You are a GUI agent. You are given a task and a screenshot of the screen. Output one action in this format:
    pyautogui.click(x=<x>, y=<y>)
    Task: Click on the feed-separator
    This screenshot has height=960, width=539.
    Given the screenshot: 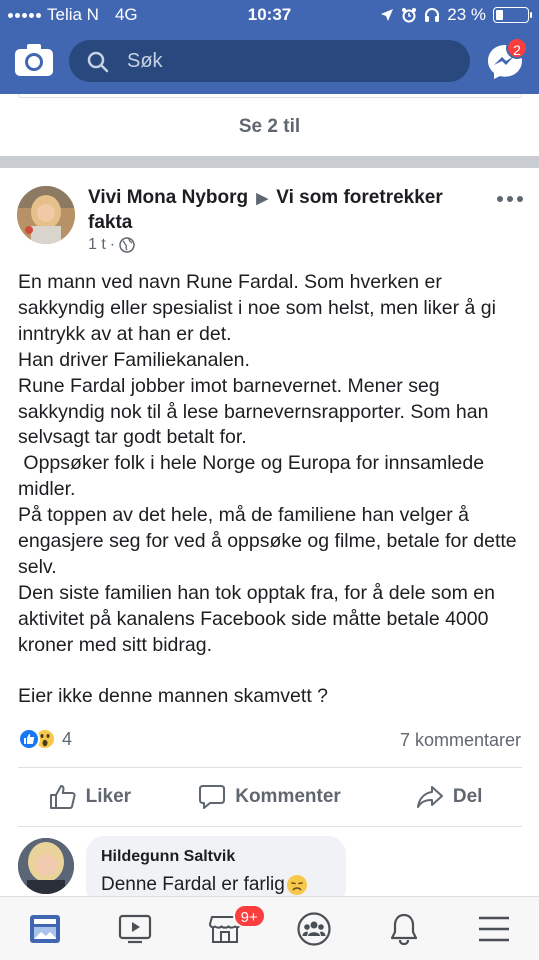 What is the action you would take?
    pyautogui.click(x=269, y=162)
    